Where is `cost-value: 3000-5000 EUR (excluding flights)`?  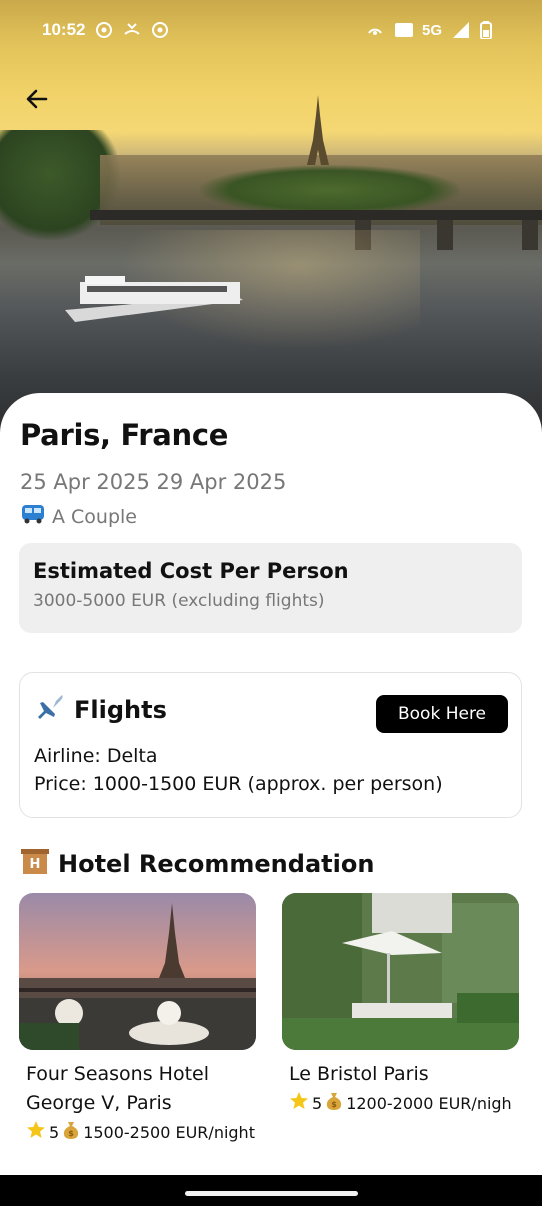 cost-value: 3000-5000 EUR (excluding flights) is located at coordinates (179, 601).